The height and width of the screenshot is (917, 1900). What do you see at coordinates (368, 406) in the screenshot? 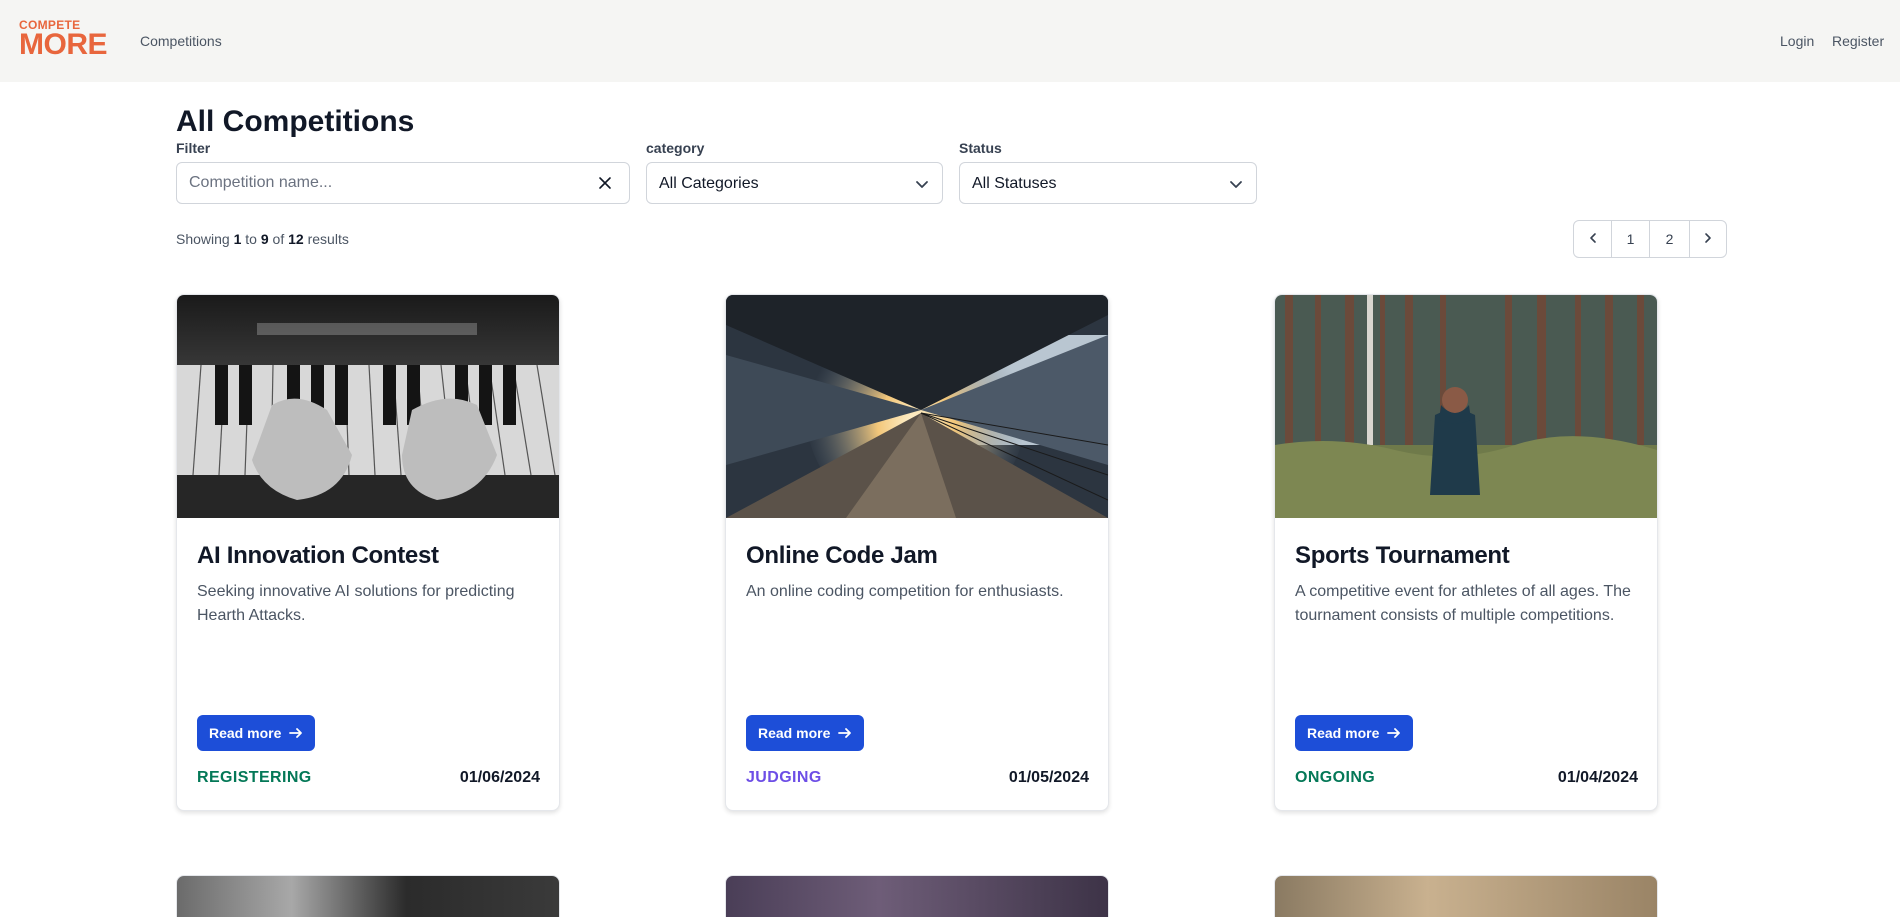
I see `card-image-piano` at bounding box center [368, 406].